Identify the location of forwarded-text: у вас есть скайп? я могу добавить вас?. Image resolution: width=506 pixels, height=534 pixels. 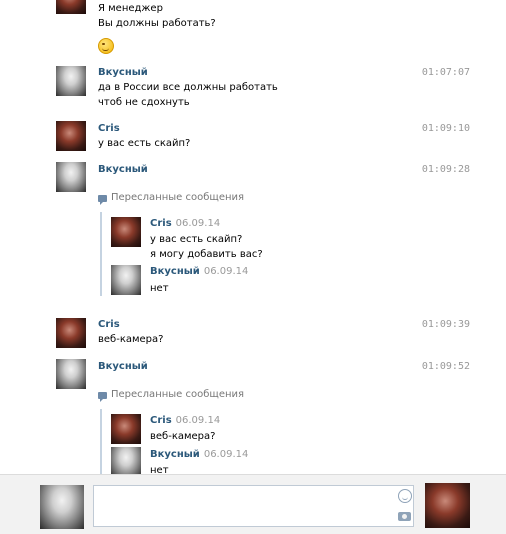
(206, 247).